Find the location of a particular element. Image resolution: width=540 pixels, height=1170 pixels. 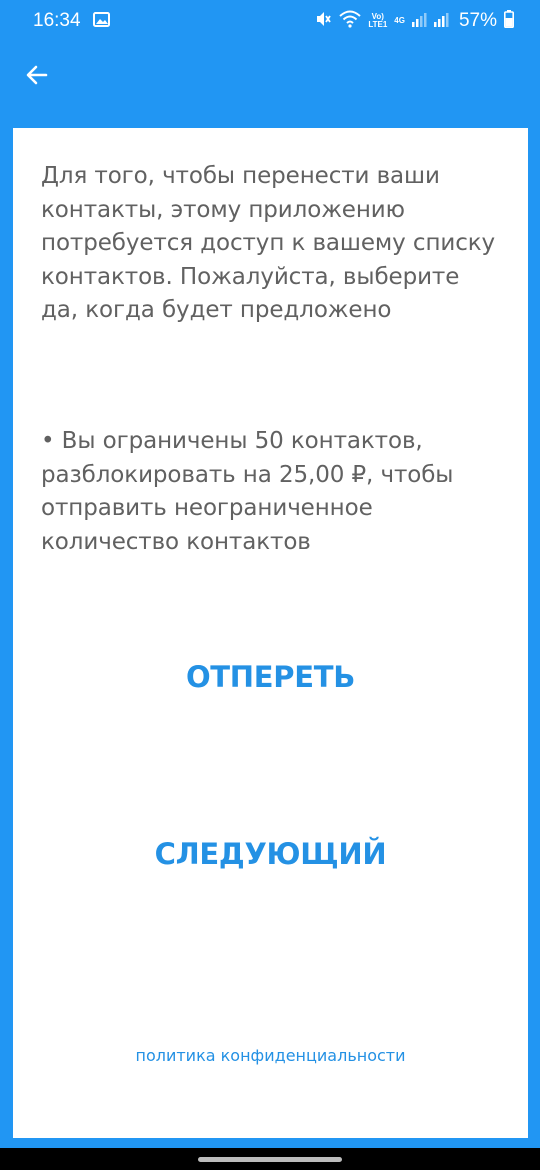

next-button: СЛЕДУЮЩИЙ is located at coordinates (270, 854).